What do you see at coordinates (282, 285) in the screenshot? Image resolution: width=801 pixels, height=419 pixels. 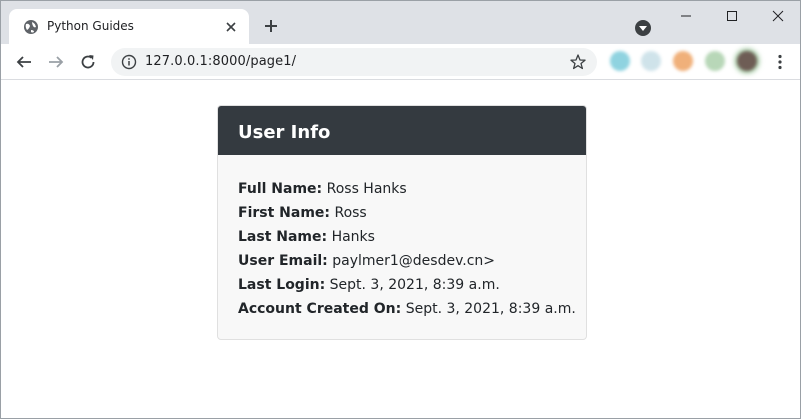 I see `field-label: Last Login:` at bounding box center [282, 285].